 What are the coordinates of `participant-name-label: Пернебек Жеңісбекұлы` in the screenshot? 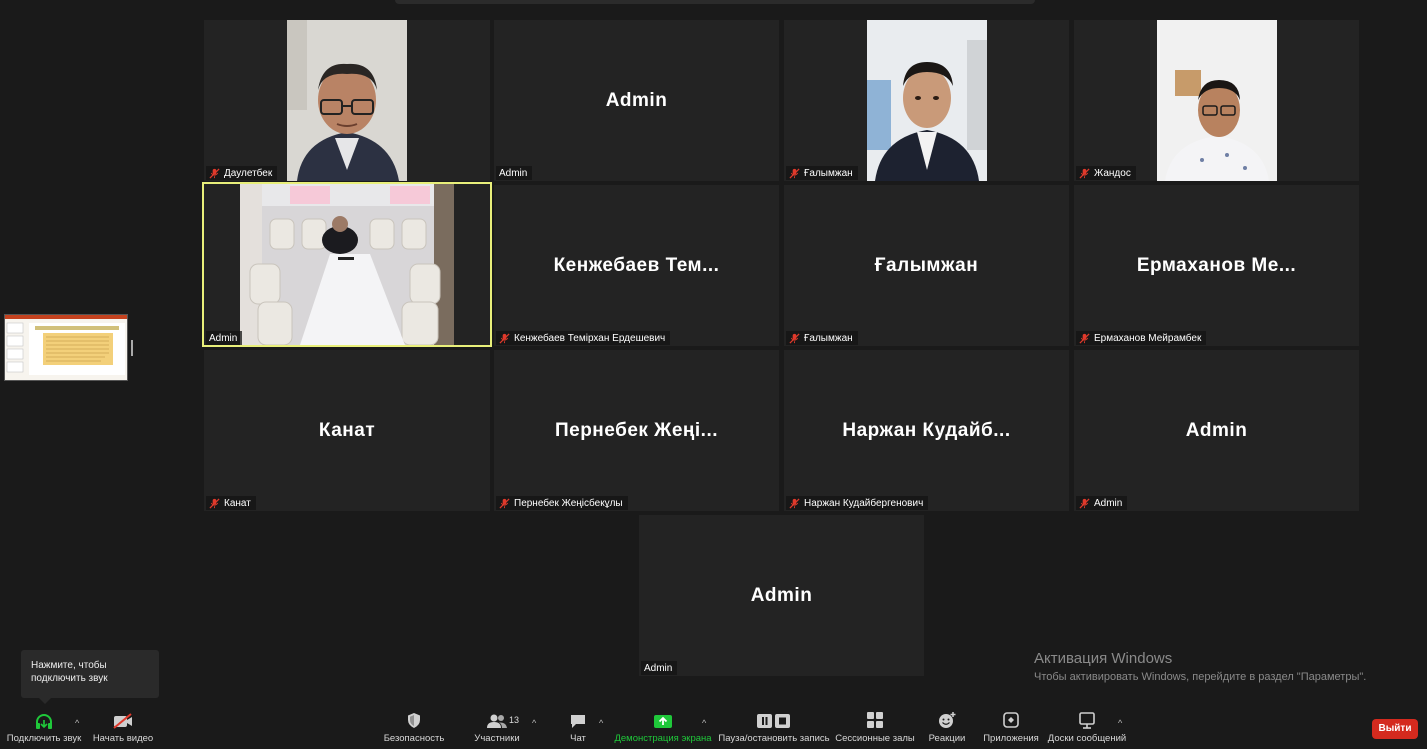 It's located at (562, 503).